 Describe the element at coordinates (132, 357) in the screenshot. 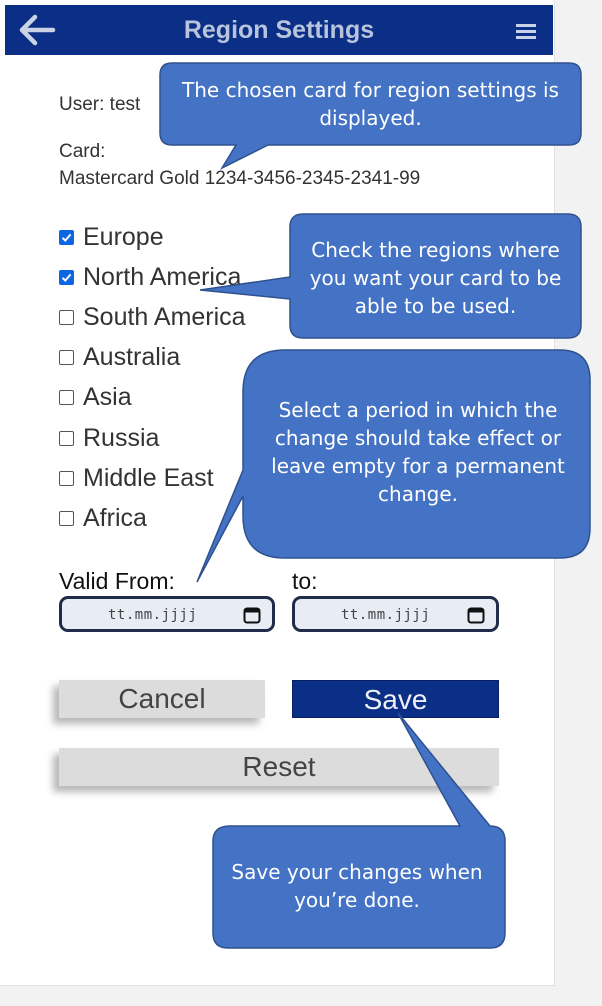

I see `region-label: Australia` at that location.